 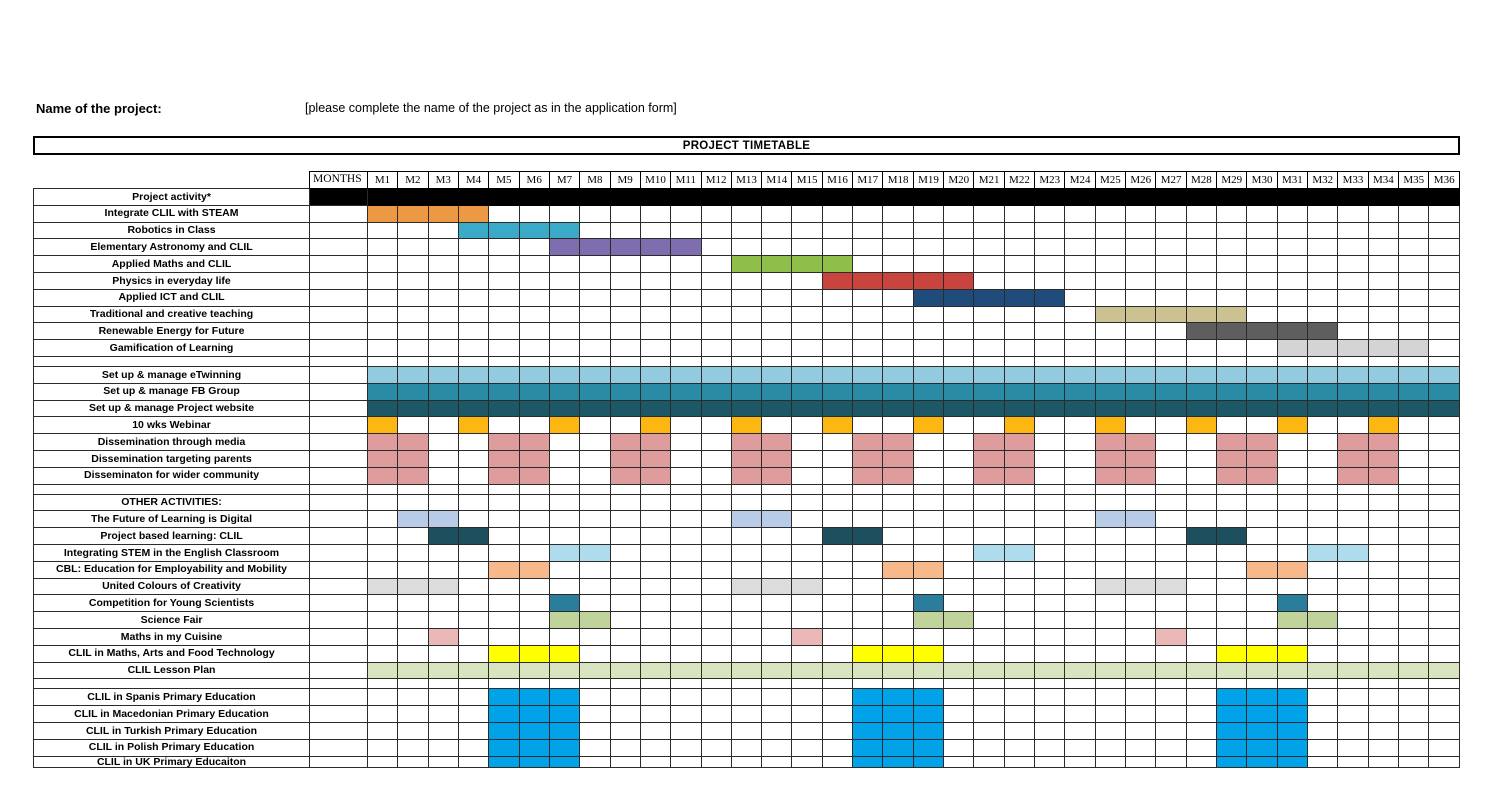 I want to click on month-header-m12: M12, so click(x=716, y=180).